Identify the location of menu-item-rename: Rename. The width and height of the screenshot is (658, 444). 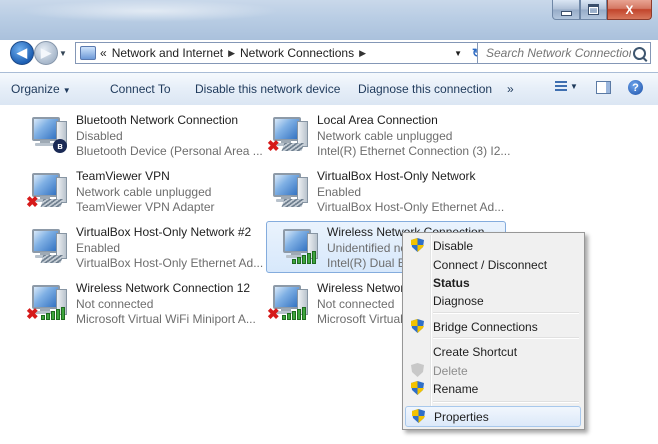
(493, 388).